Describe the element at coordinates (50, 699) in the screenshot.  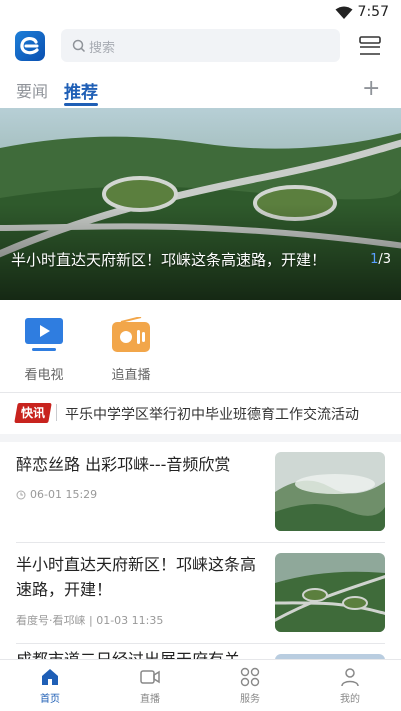
I see `nav-home-label: 首页` at that location.